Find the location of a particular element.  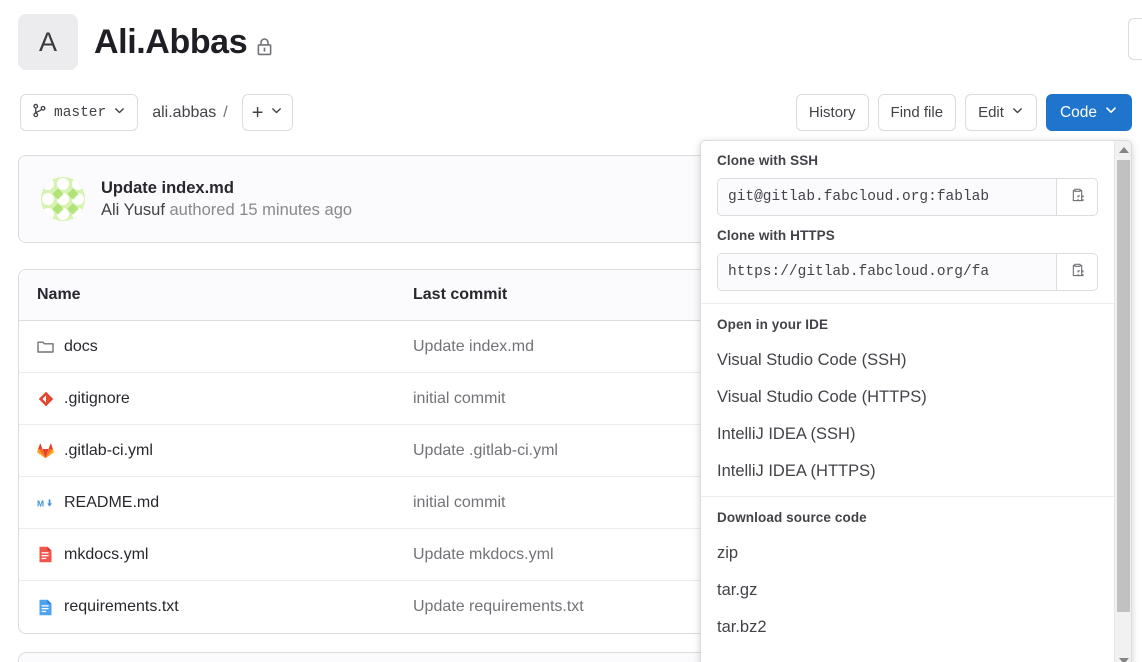

project-avatar-letter: A is located at coordinates (47, 41).